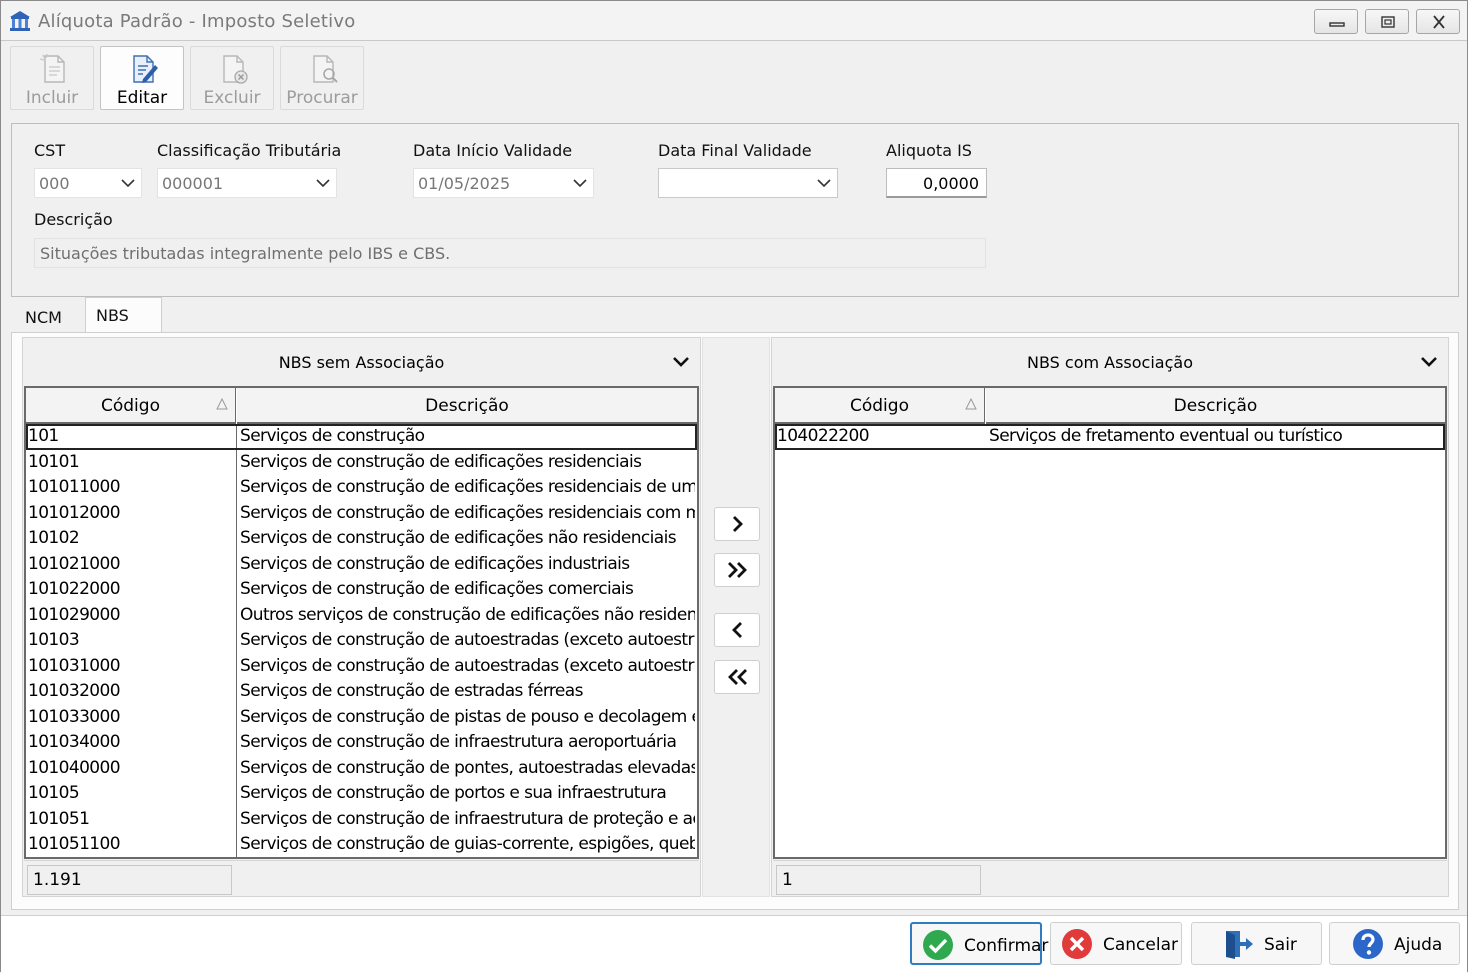  Describe the element at coordinates (1116, 943) in the screenshot. I see `cancelar-button: Cancelar` at that location.